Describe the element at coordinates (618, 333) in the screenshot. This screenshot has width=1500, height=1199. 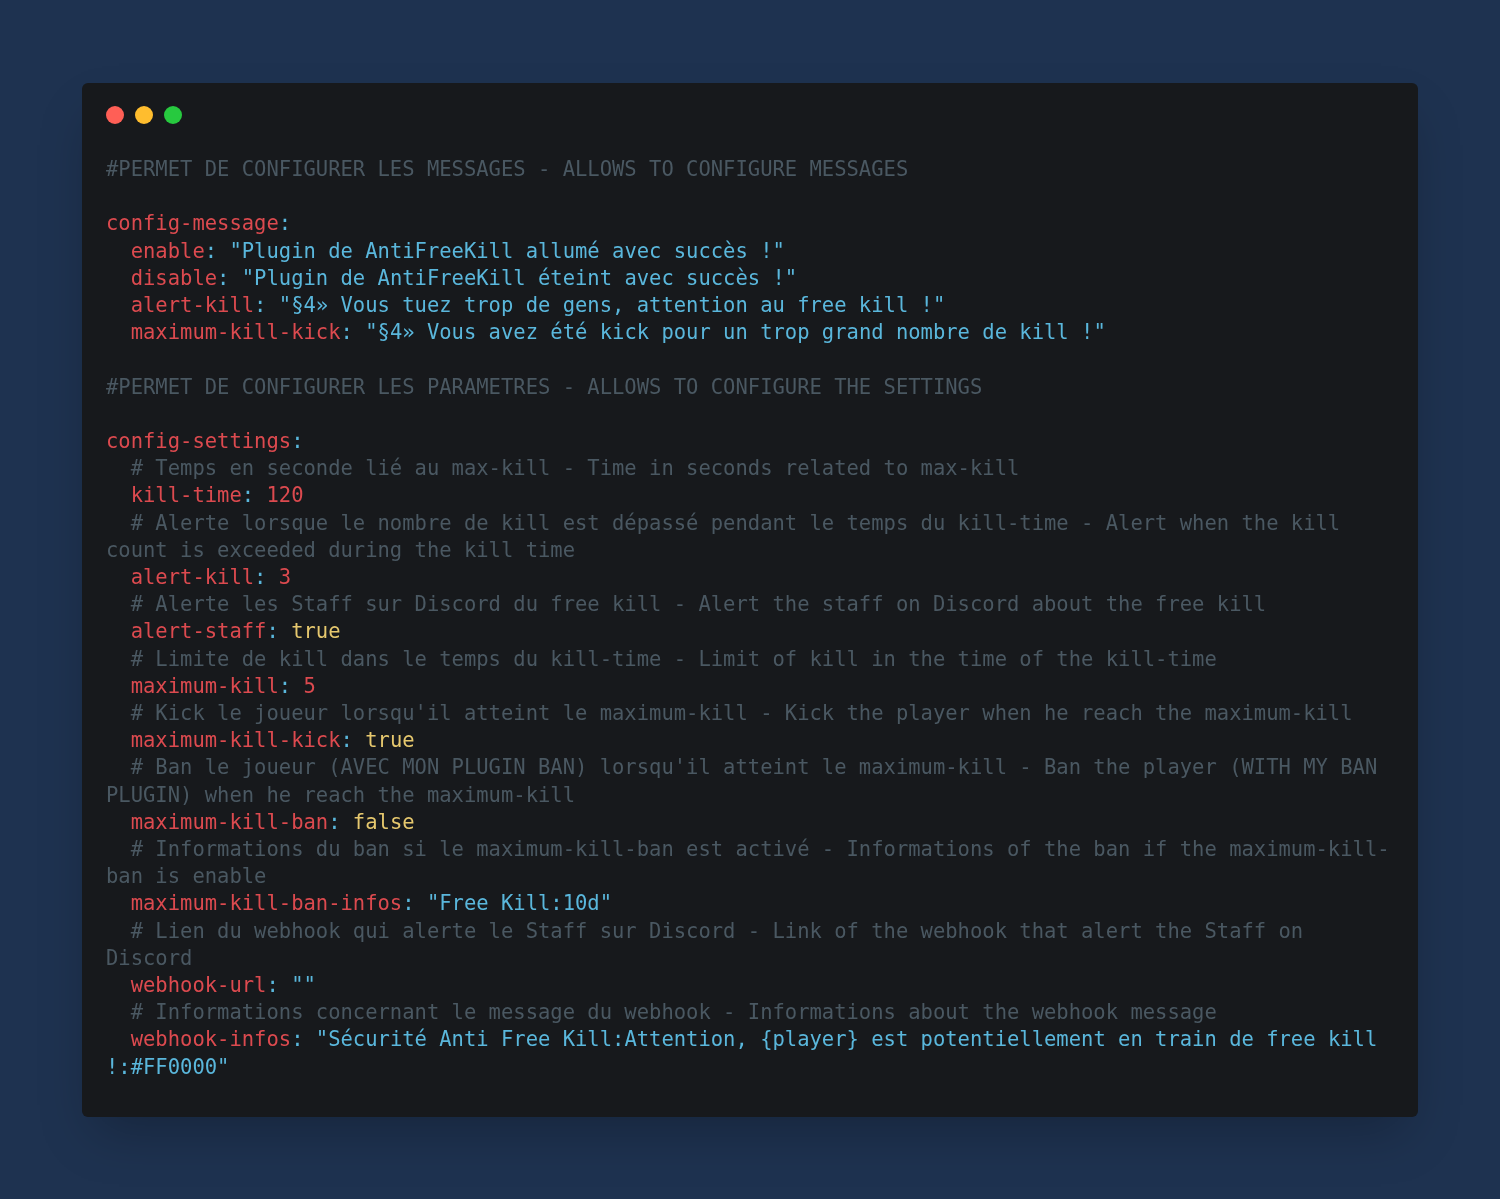
I see `code-line: maximum-kill-kick: "§4» Vous avez été kick pour un trop grand nombre de kill !"` at that location.